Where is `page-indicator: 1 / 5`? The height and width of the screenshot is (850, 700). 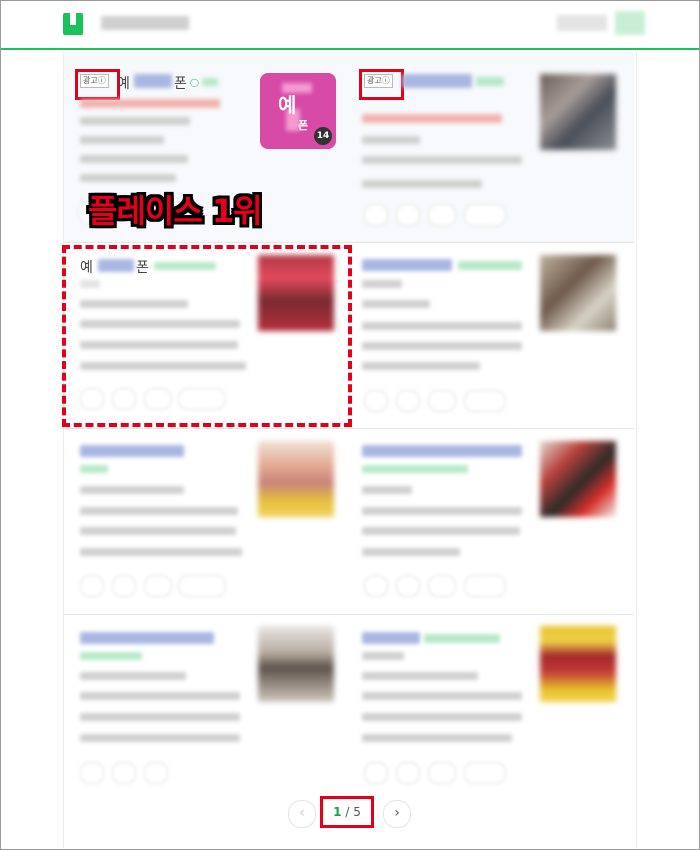
page-indicator: 1 / 5 is located at coordinates (347, 812).